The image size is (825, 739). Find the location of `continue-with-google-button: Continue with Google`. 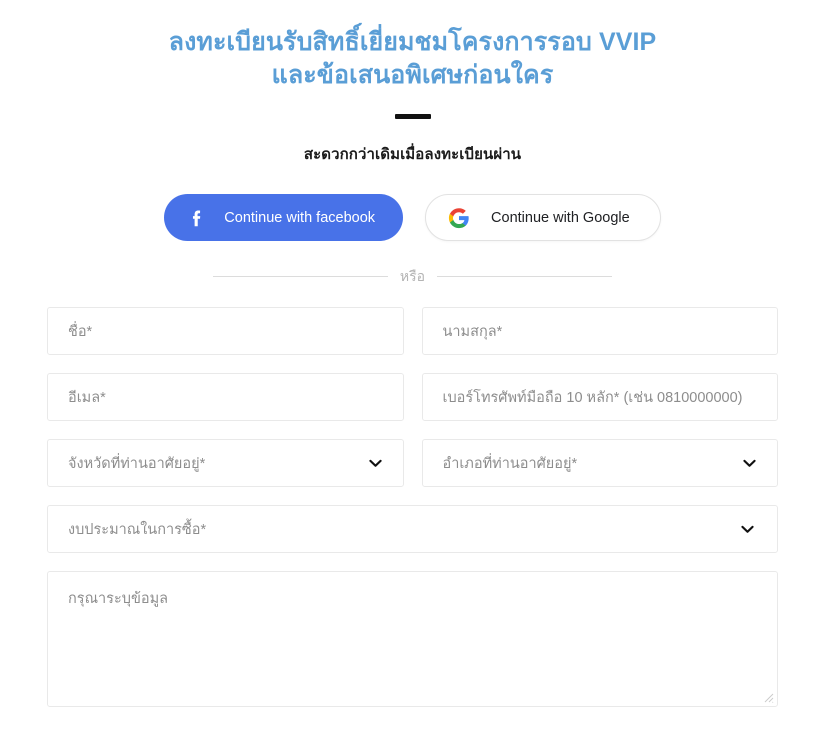

continue-with-google-button: Continue with Google is located at coordinates (543, 217).